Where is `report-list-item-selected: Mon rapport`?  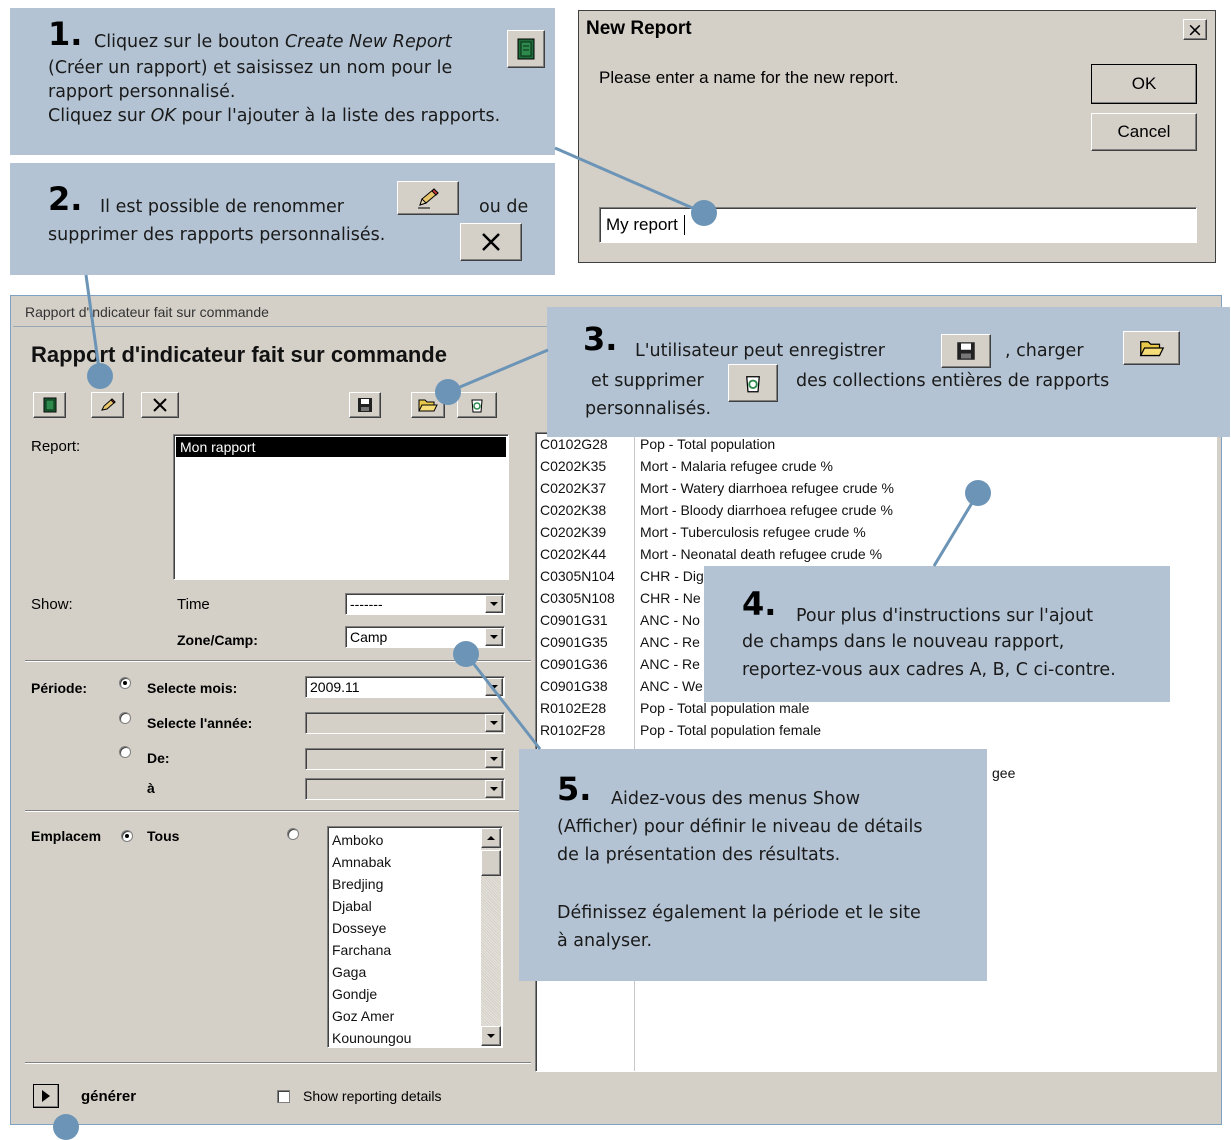 report-list-item-selected: Mon rapport is located at coordinates (341, 447).